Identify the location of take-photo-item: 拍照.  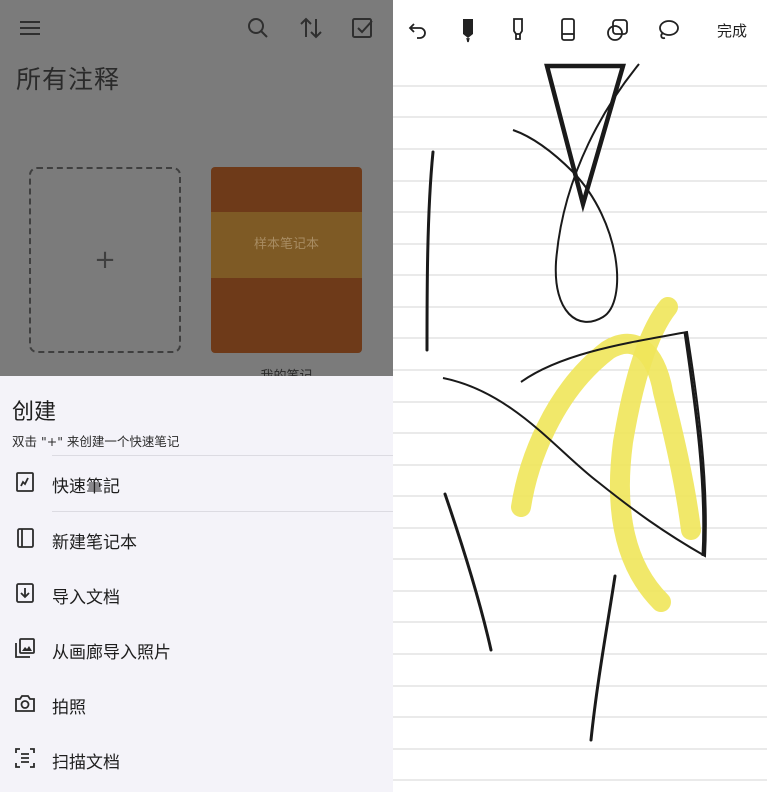
(196, 704).